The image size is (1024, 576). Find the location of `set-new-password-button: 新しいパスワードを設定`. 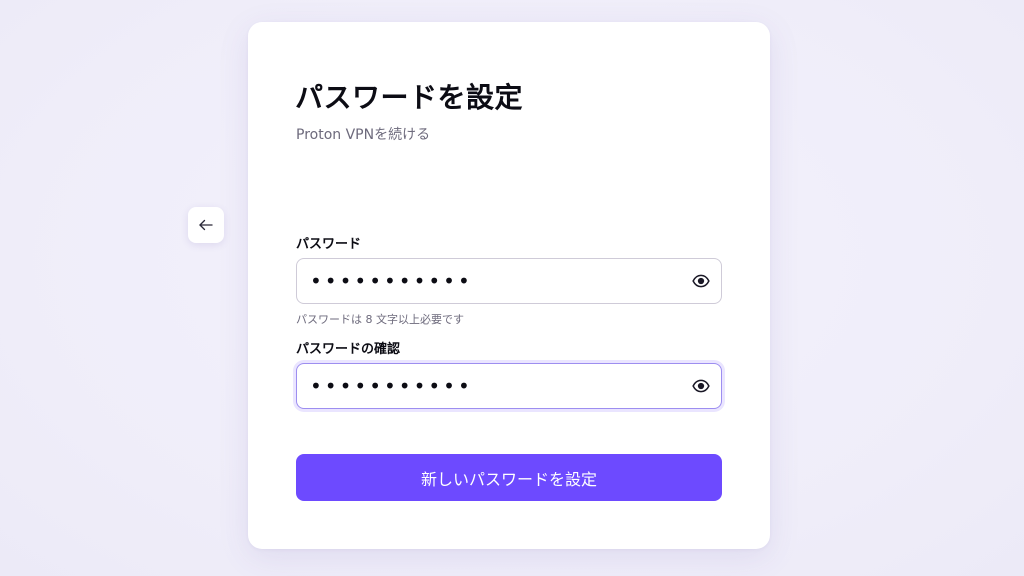

set-new-password-button: 新しいパスワードを設定 is located at coordinates (509, 477).